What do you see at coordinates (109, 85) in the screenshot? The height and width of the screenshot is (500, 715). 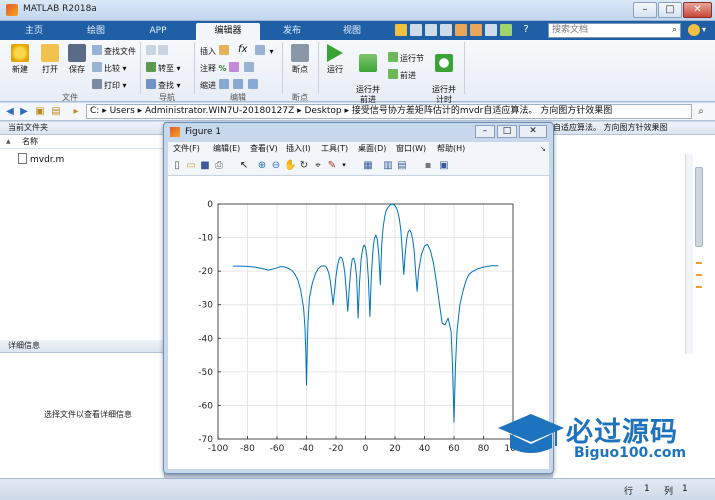 I see `print-button: 打印 ▾` at bounding box center [109, 85].